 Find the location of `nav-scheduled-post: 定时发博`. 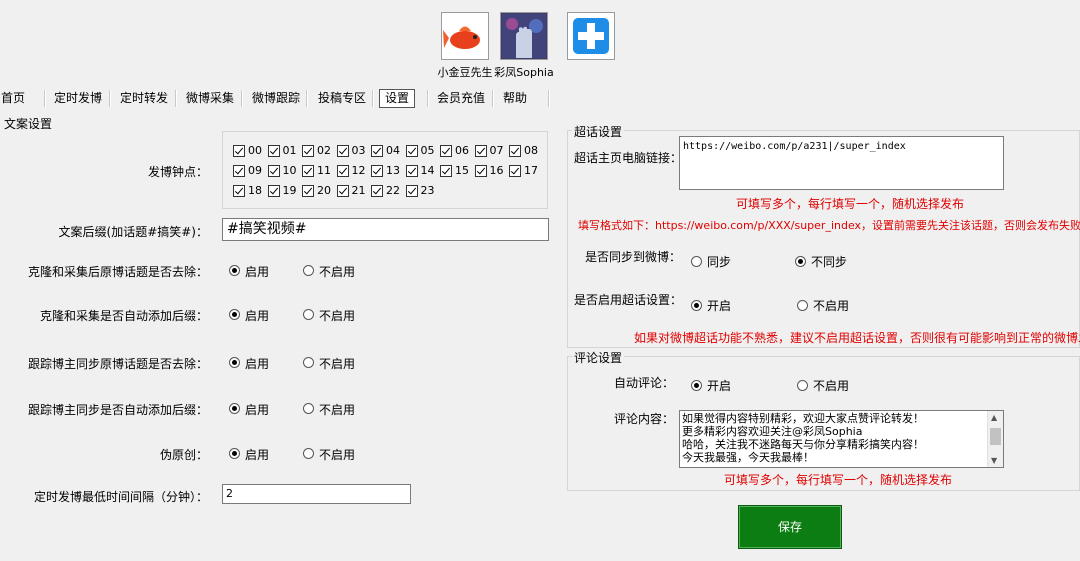

nav-scheduled-post: 定时发博 is located at coordinates (78, 98).